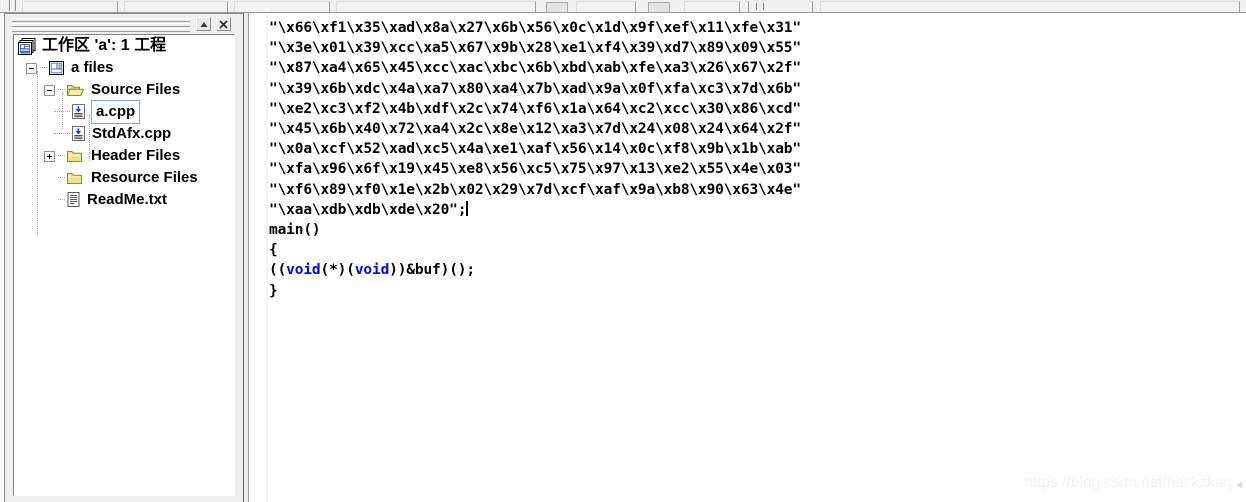 The width and height of the screenshot is (1246, 502). What do you see at coordinates (136, 89) in the screenshot?
I see `tree-item-label: Source Files` at bounding box center [136, 89].